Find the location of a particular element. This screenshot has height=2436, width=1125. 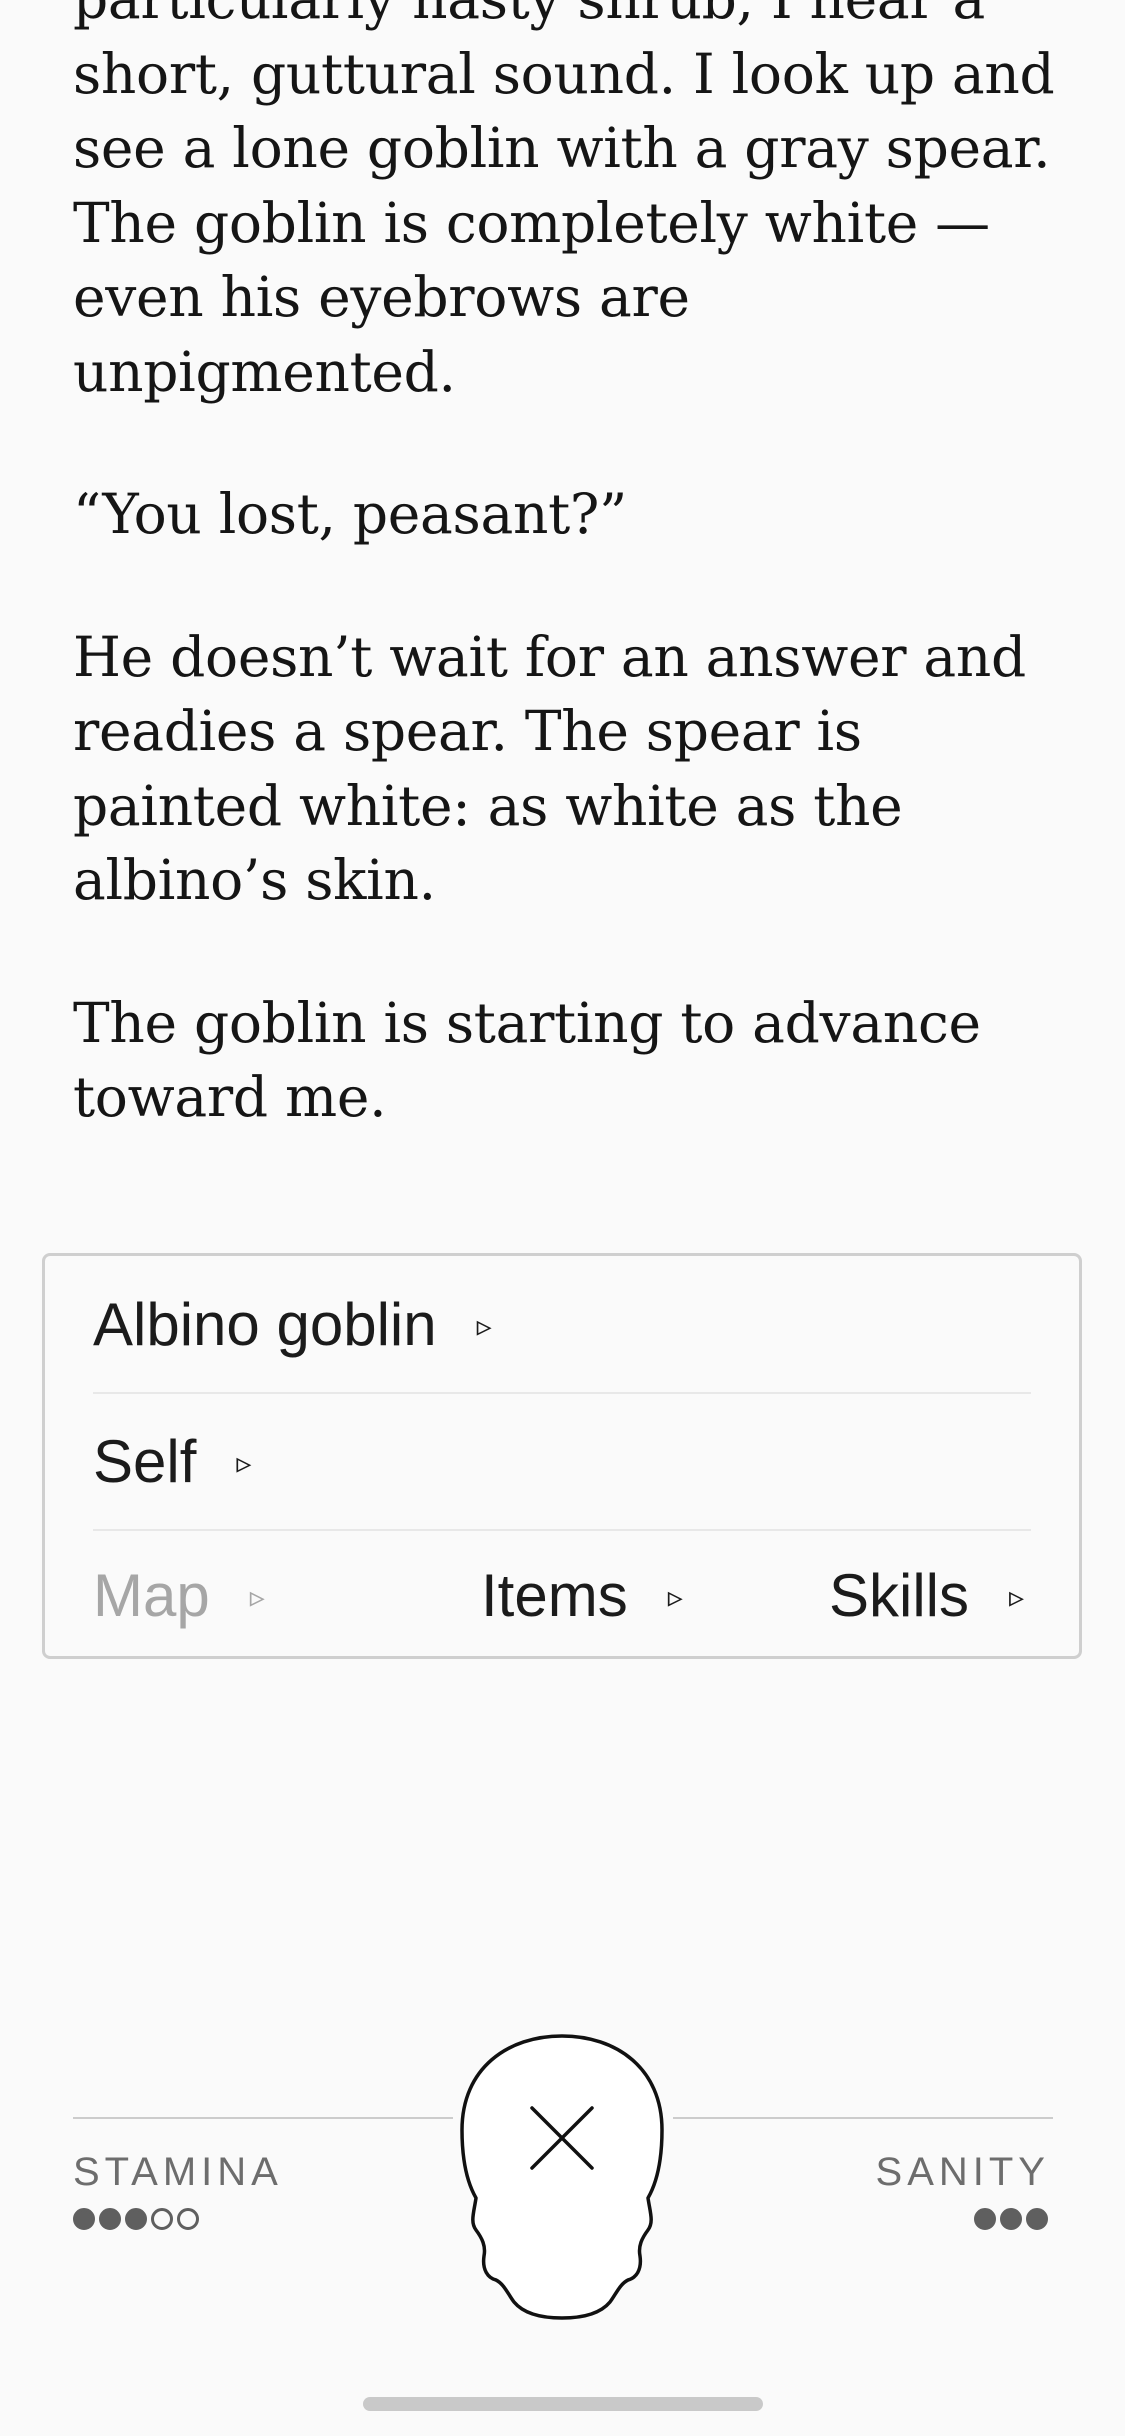

home-indicator is located at coordinates (563, 2404).